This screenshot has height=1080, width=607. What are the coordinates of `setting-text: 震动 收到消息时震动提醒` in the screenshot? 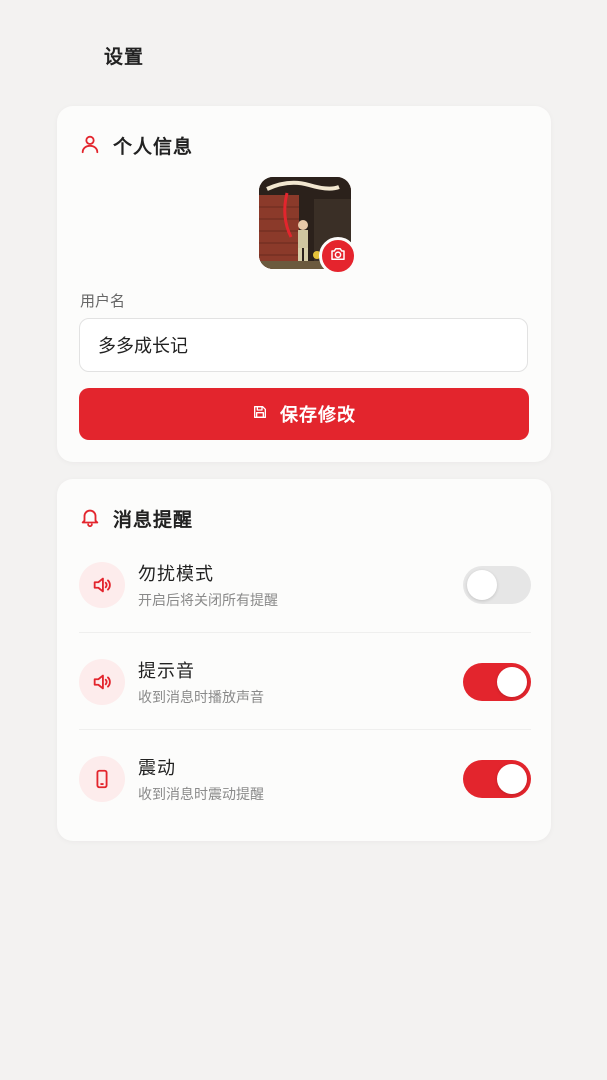 It's located at (300, 779).